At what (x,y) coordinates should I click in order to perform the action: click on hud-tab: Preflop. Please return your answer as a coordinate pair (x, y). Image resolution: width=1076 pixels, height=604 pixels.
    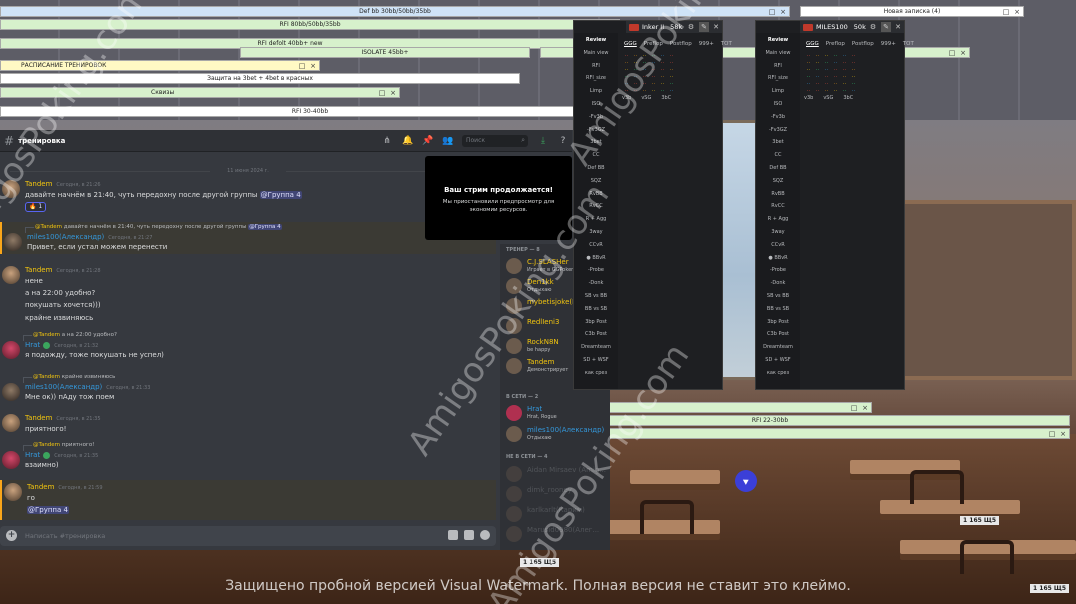
    Looking at the image, I should click on (835, 44).